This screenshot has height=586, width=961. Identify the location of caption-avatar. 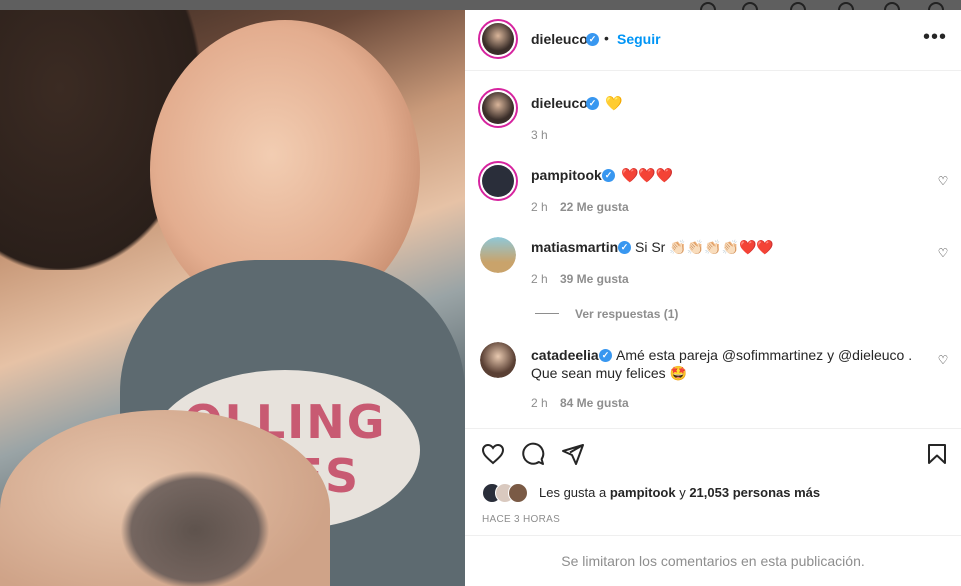
(498, 108).